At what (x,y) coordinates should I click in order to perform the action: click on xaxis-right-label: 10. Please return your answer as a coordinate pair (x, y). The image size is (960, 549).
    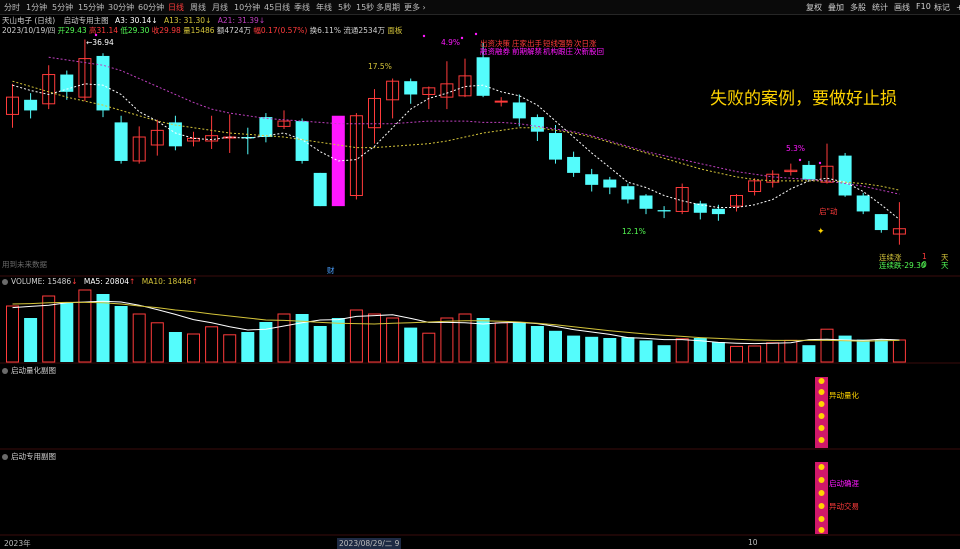
    Looking at the image, I should click on (753, 542).